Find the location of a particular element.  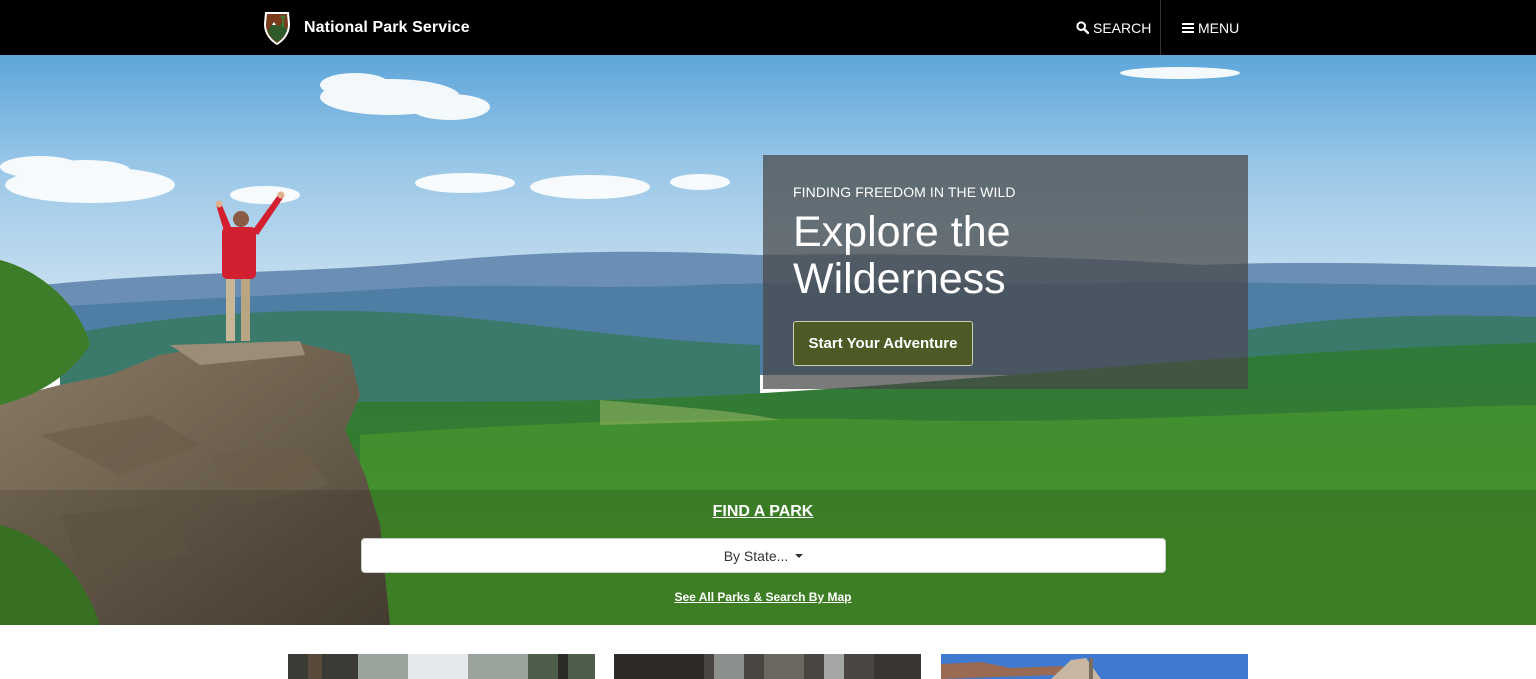

menu-label: MENU is located at coordinates (1219, 27).